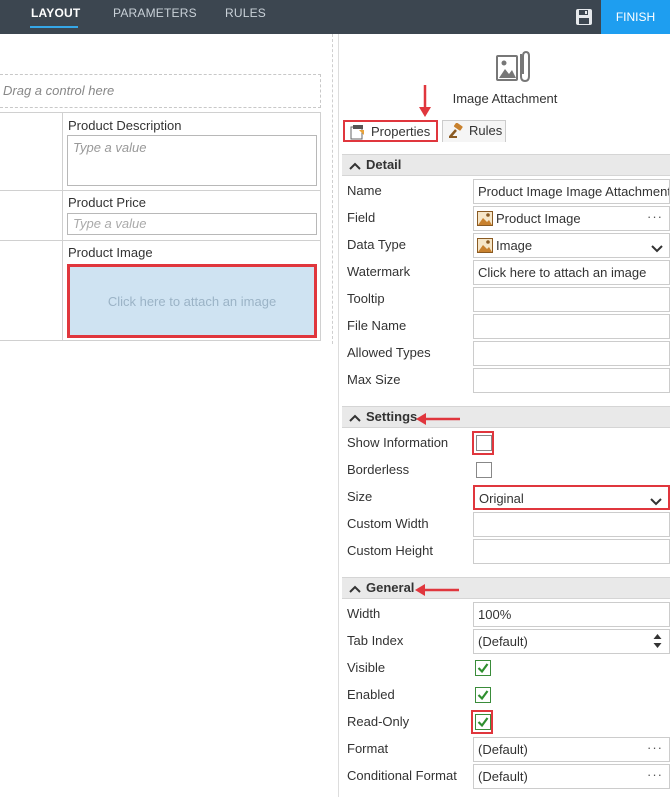 This screenshot has height=797, width=670. Describe the element at coordinates (571, 749) in the screenshot. I see `format-picker: (Default) ···` at that location.